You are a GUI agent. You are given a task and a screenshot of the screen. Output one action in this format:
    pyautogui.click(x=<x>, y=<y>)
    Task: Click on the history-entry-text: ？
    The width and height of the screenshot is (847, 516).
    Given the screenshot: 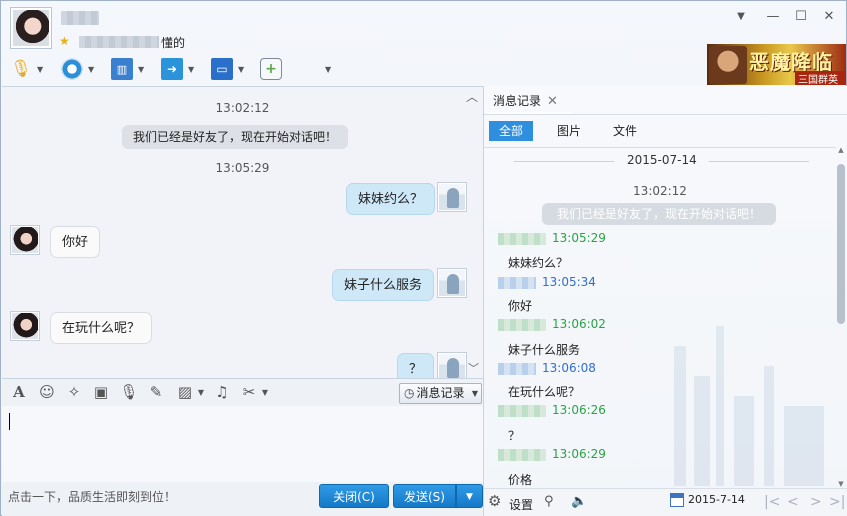 What is the action you would take?
    pyautogui.click(x=514, y=435)
    